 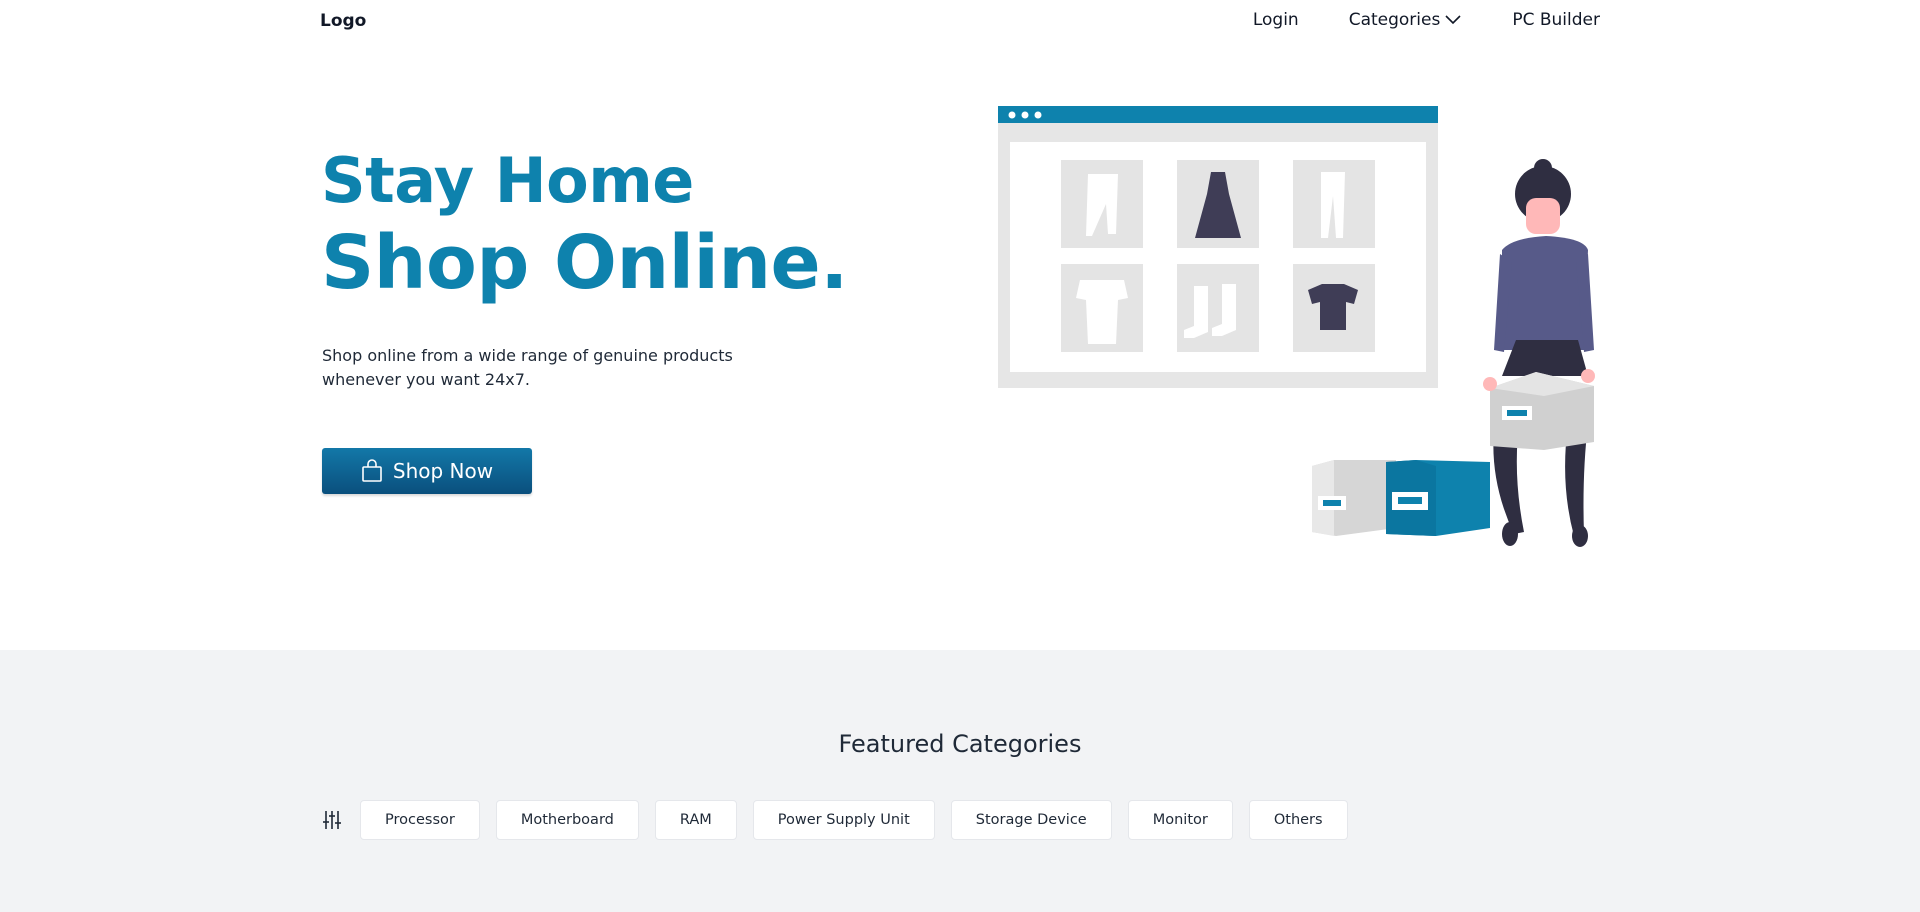 I want to click on top-navbar: Logo Login Categories PC Builder, so click(x=960, y=22).